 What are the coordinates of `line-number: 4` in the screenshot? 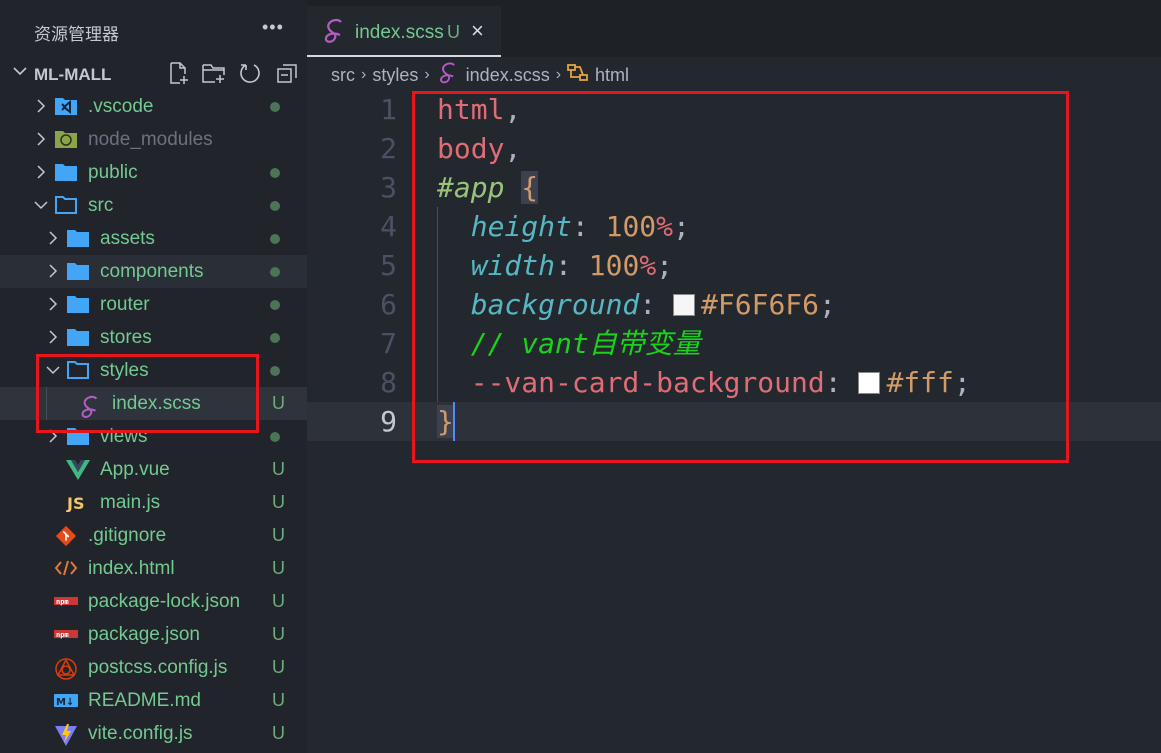 It's located at (388, 226).